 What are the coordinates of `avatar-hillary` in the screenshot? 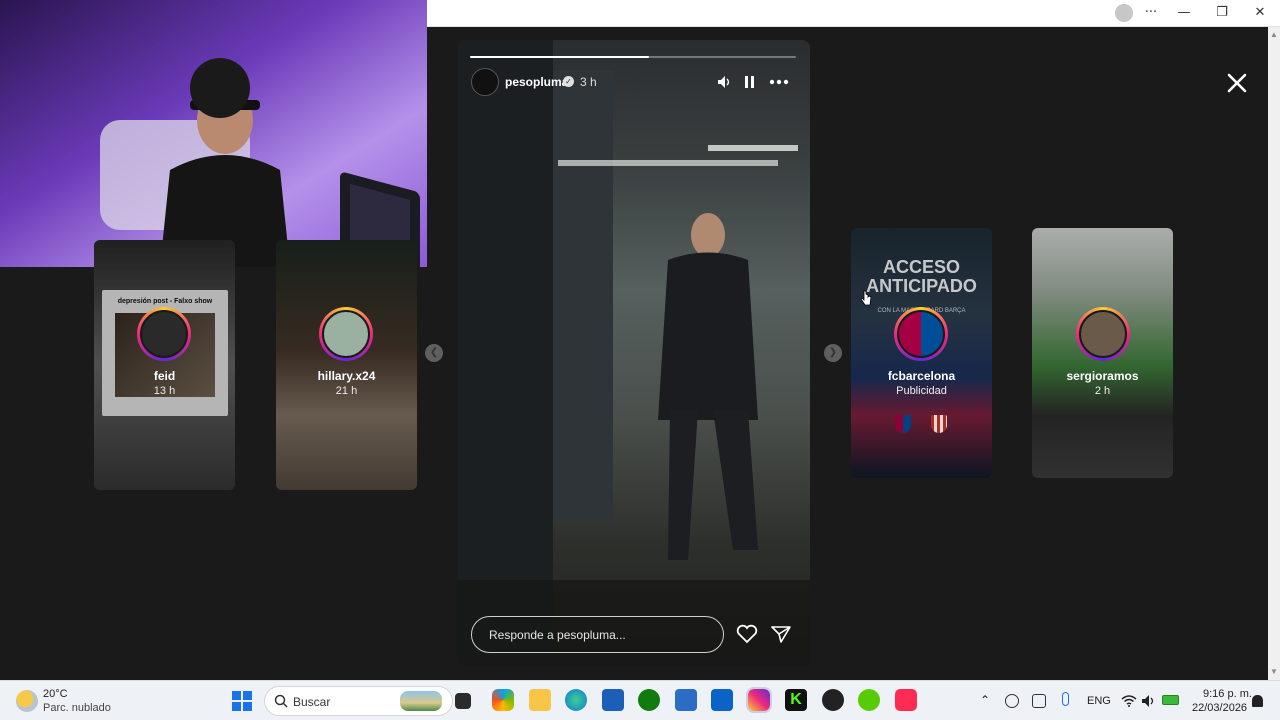 It's located at (346, 334).